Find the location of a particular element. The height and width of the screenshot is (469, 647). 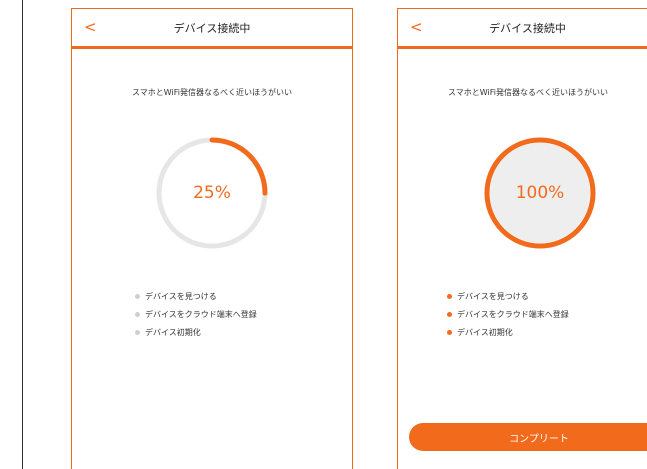

progress-percent: 25% is located at coordinates (212, 193).